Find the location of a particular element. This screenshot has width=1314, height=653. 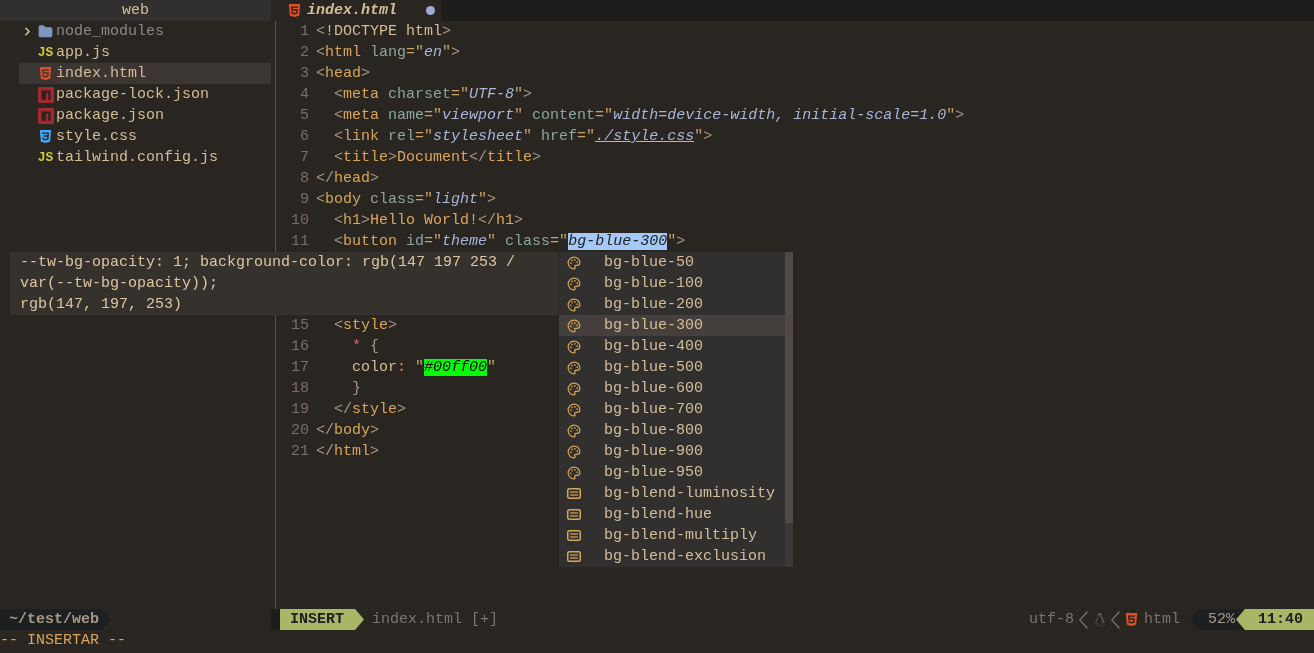

code-line: <style> is located at coordinates (365, 326).